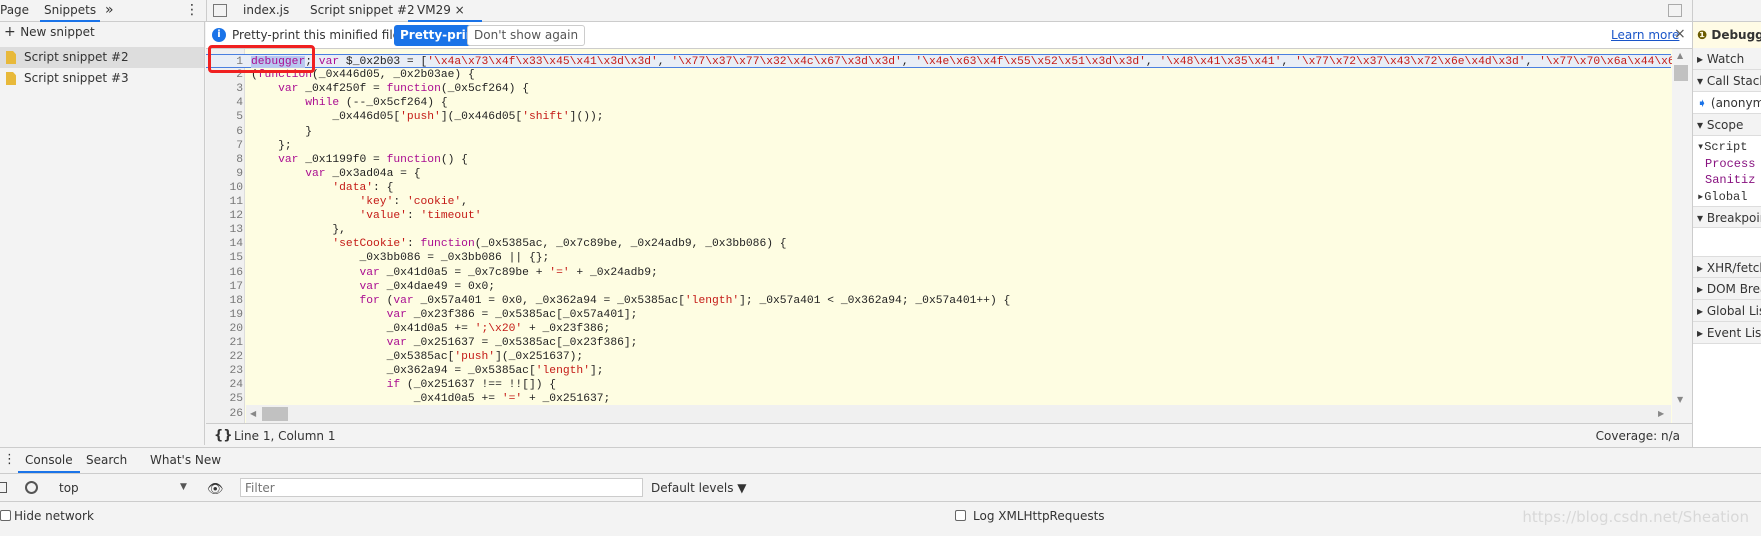  What do you see at coordinates (526, 35) in the screenshot?
I see `dont-show-again-button: Don't show again` at bounding box center [526, 35].